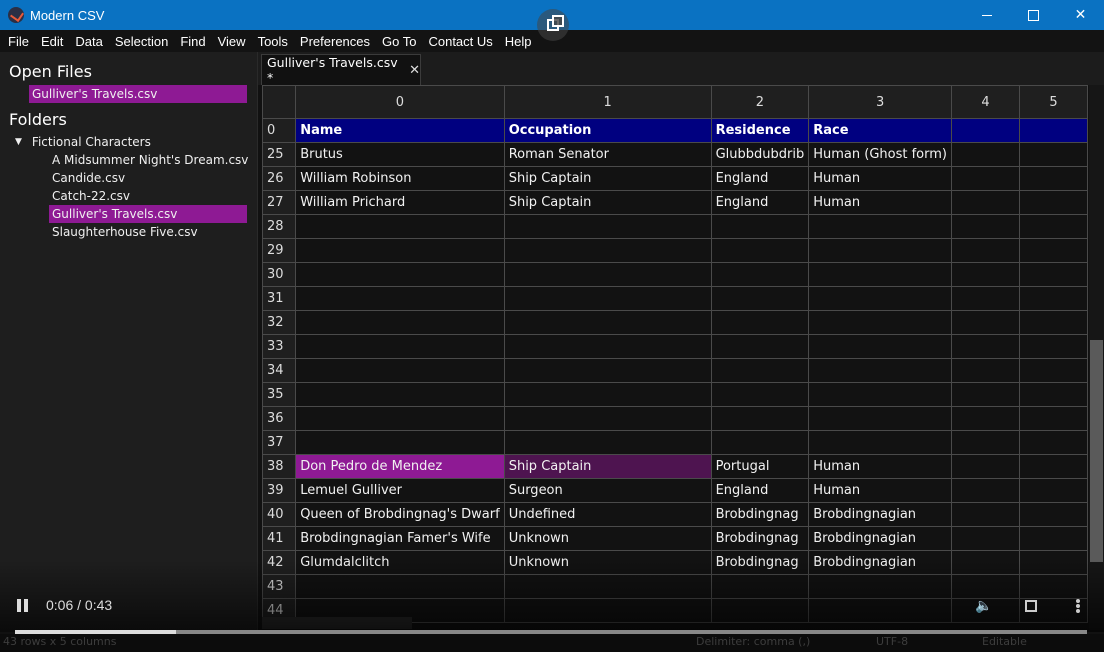  Describe the element at coordinates (553, 25) in the screenshot. I see `popout-video-button` at that location.